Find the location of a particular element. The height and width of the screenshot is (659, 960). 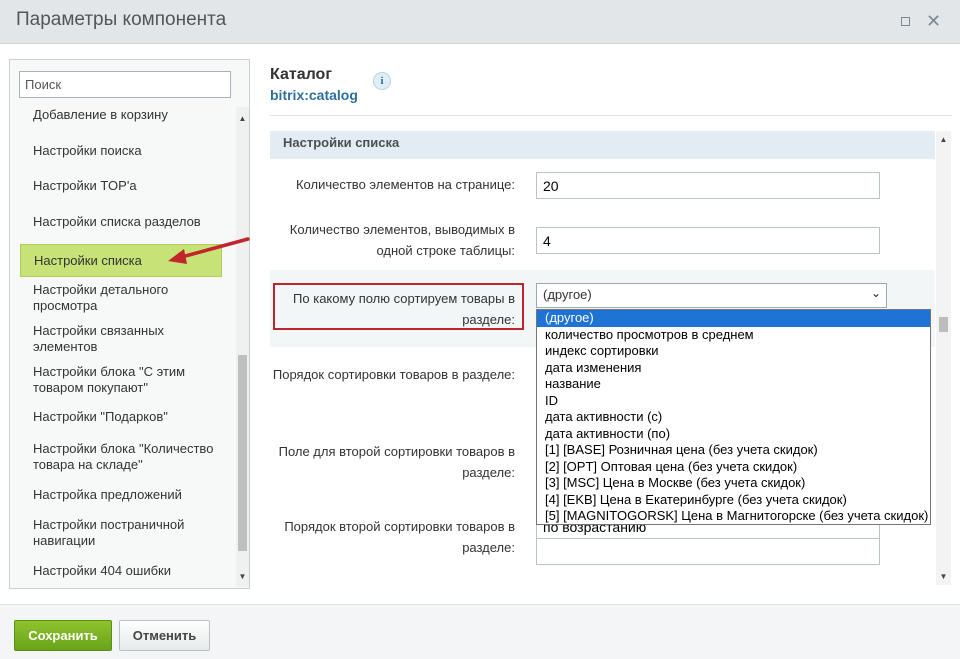

sort-order2-extra-input is located at coordinates (708, 551).